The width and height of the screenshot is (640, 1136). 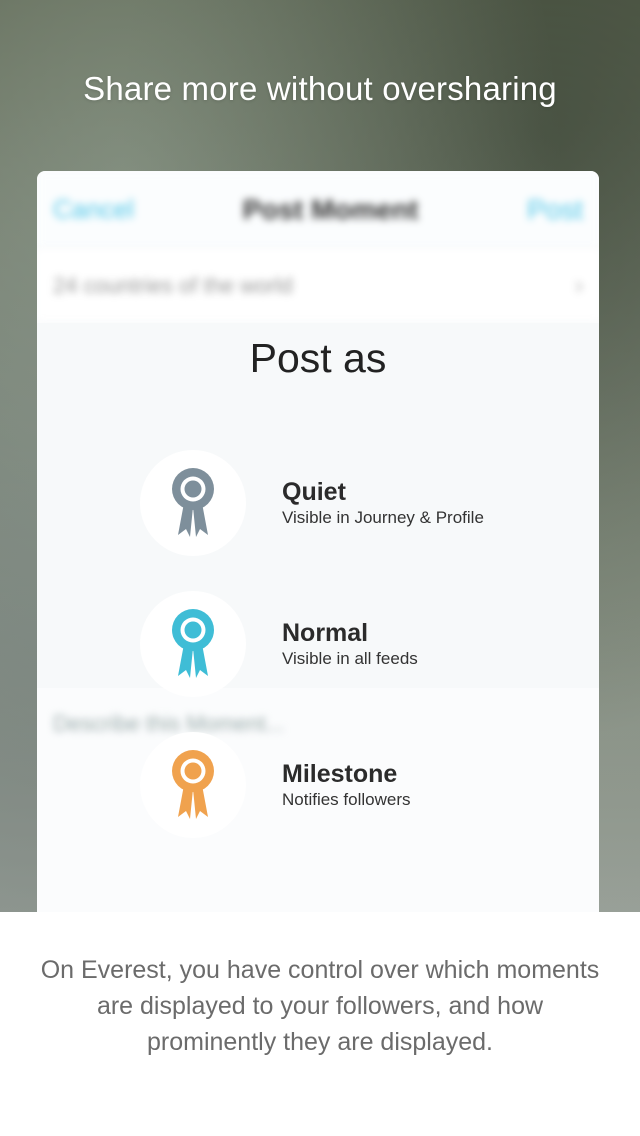 What do you see at coordinates (314, 492) in the screenshot?
I see `option-title: Quiet` at bounding box center [314, 492].